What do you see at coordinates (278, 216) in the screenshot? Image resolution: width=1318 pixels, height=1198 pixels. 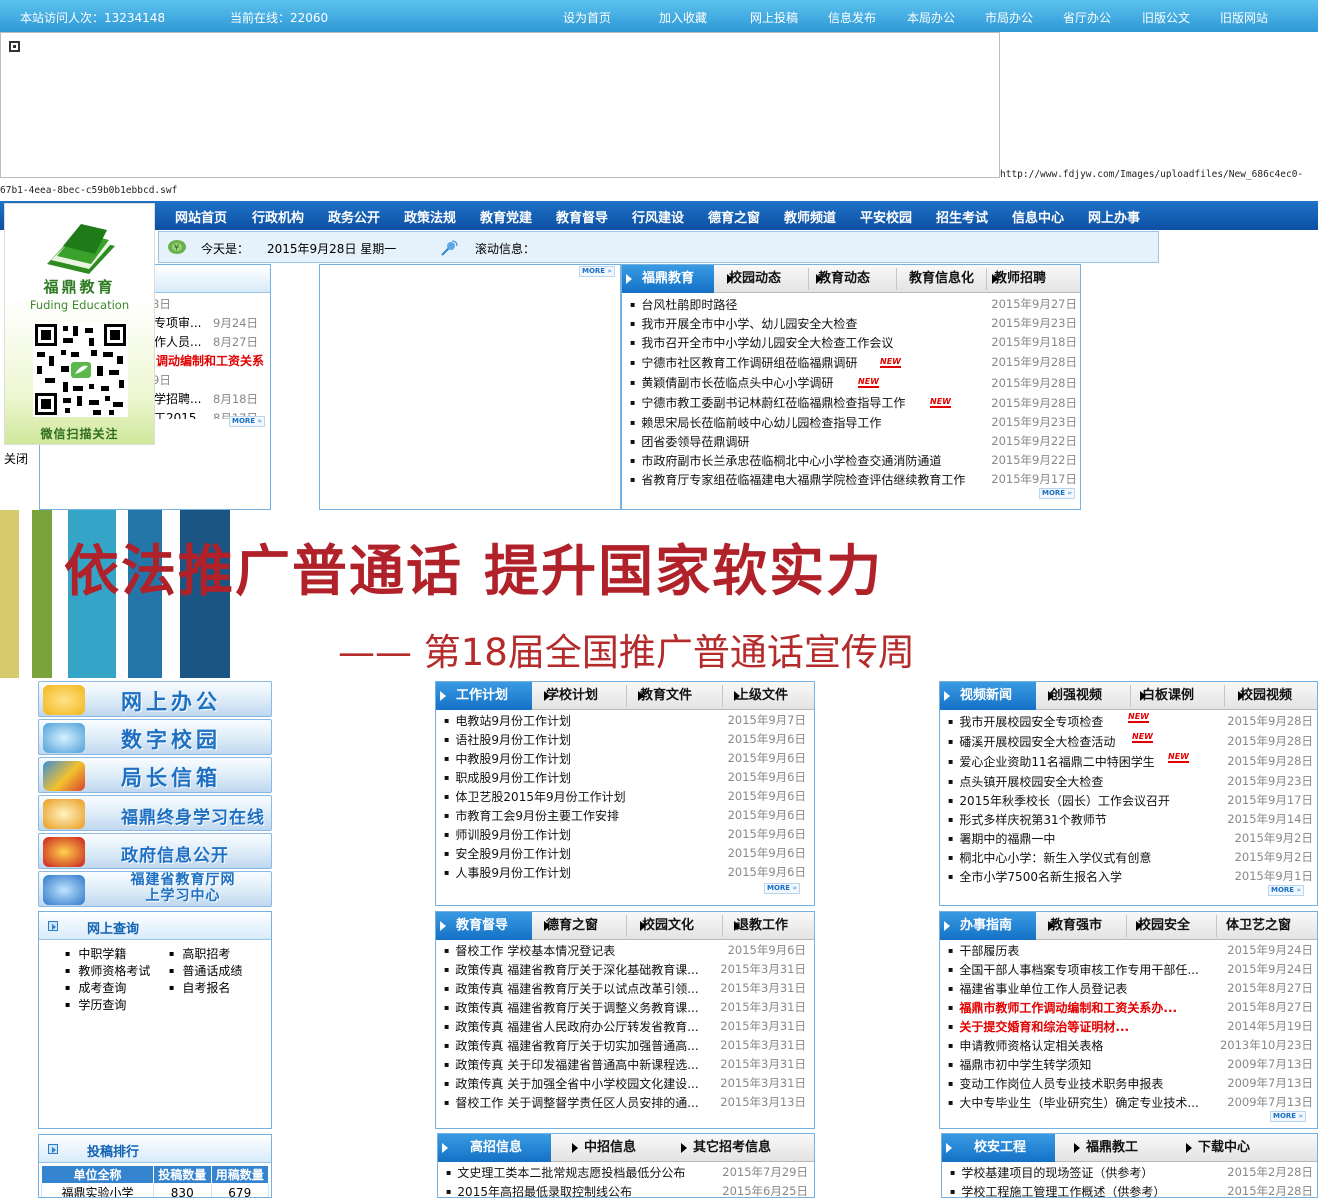 I see `nav-admin: 行政机构` at bounding box center [278, 216].